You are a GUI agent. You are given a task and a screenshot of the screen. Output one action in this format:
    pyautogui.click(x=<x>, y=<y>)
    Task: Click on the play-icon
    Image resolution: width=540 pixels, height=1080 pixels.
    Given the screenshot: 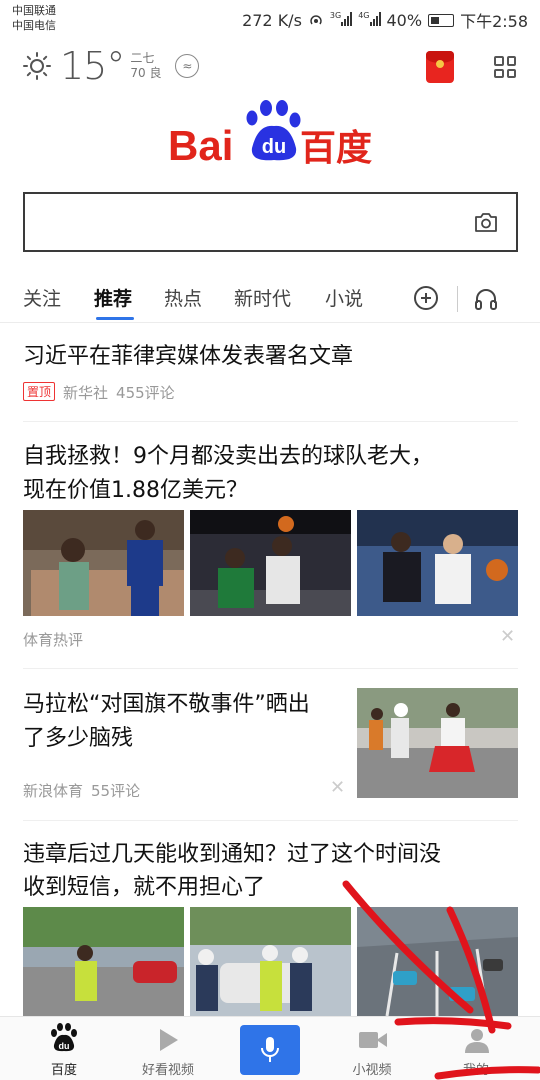 What is the action you would take?
    pyautogui.click(x=169, y=1040)
    